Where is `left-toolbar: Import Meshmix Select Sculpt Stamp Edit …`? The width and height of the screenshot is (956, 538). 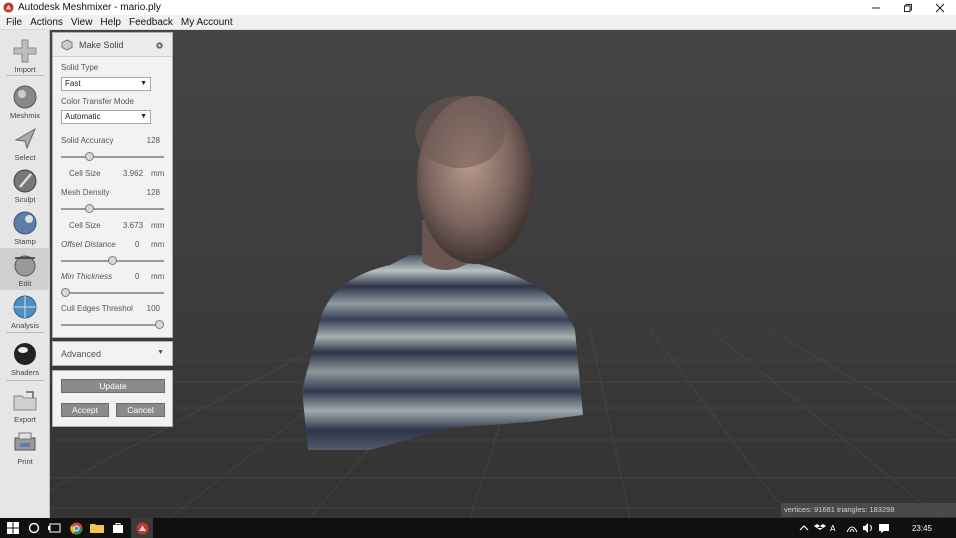 left-toolbar: Import Meshmix Select Sculpt Stamp Edit … is located at coordinates (25, 274).